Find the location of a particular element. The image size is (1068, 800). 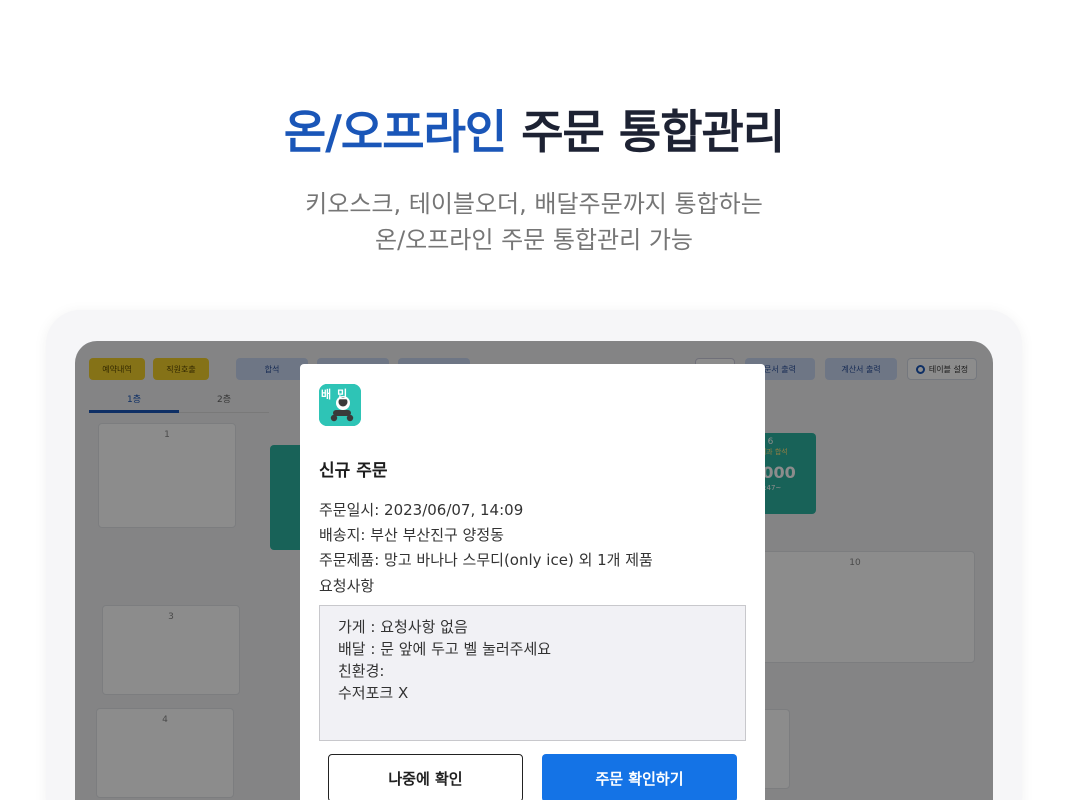

request-line: 가게 : 요청사항 없음 is located at coordinates (403, 627).